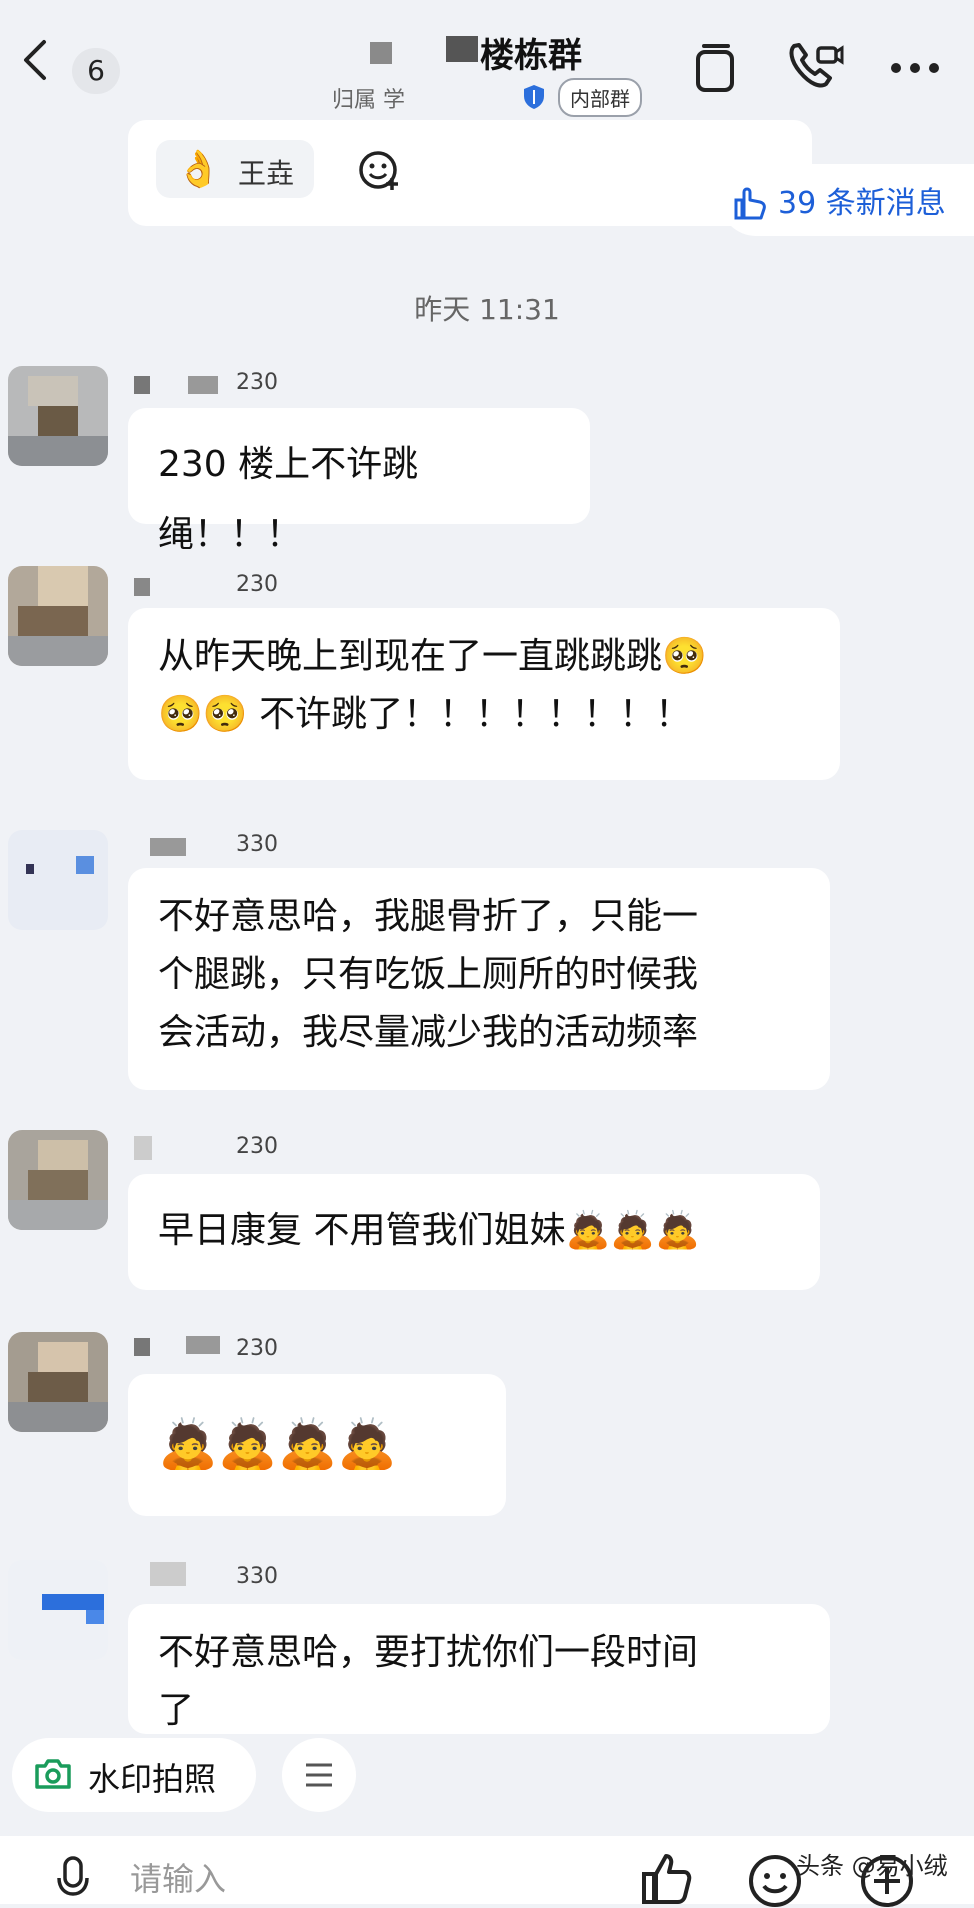 The height and width of the screenshot is (1908, 974). Describe the element at coordinates (484, 694) in the screenshot. I see `message-bubble: 从昨天晚上到现在了一直跳跳跳🥺 🥺🥺 不许跳了！！！！！！！！` at that location.